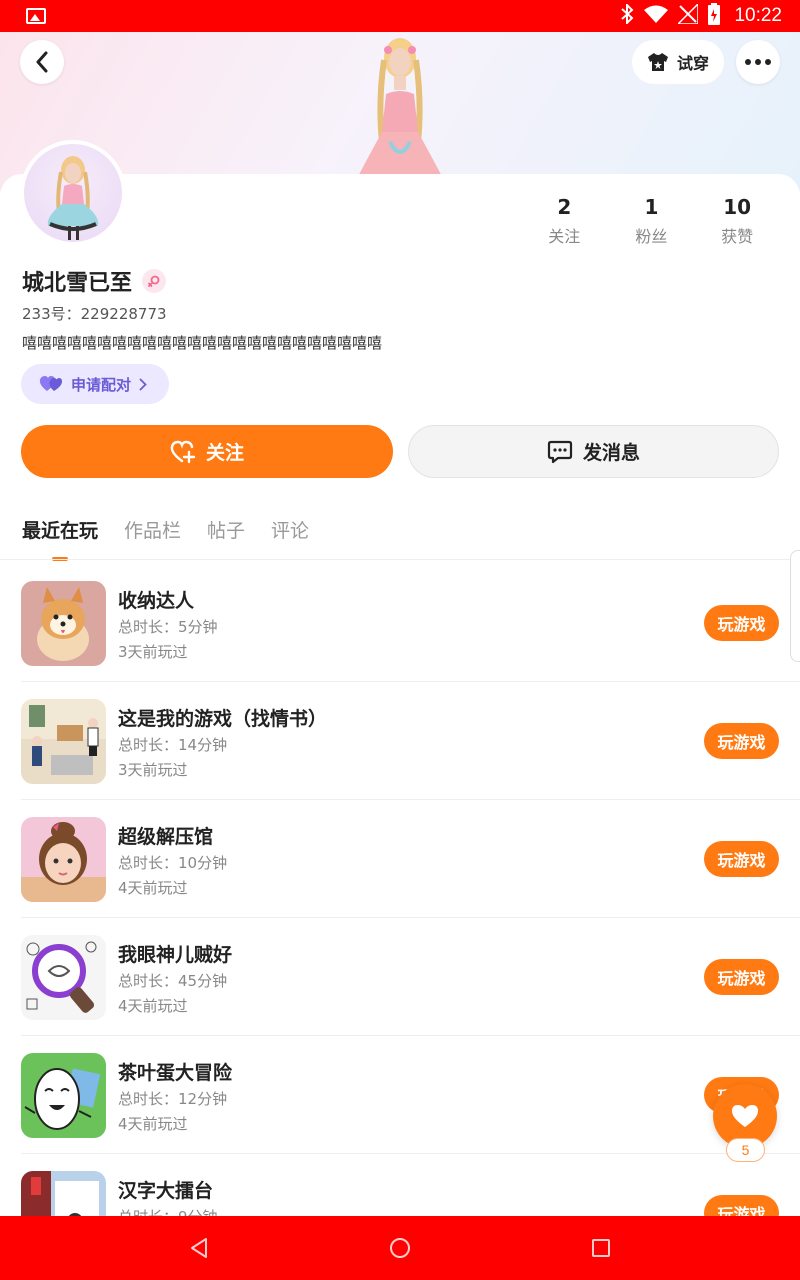 The image size is (800, 1280). What do you see at coordinates (400, 977) in the screenshot?
I see `list-item: 我眼神儿贼好 总时长：45分钟 4天前玩过 玩游戏` at bounding box center [400, 977].